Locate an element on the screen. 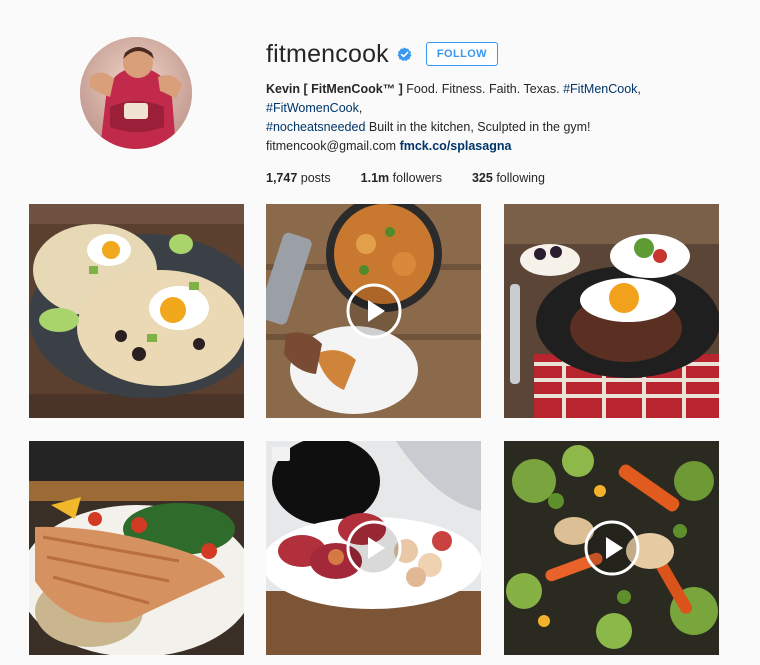  followers-stat: 1.1m followers is located at coordinates (401, 178).